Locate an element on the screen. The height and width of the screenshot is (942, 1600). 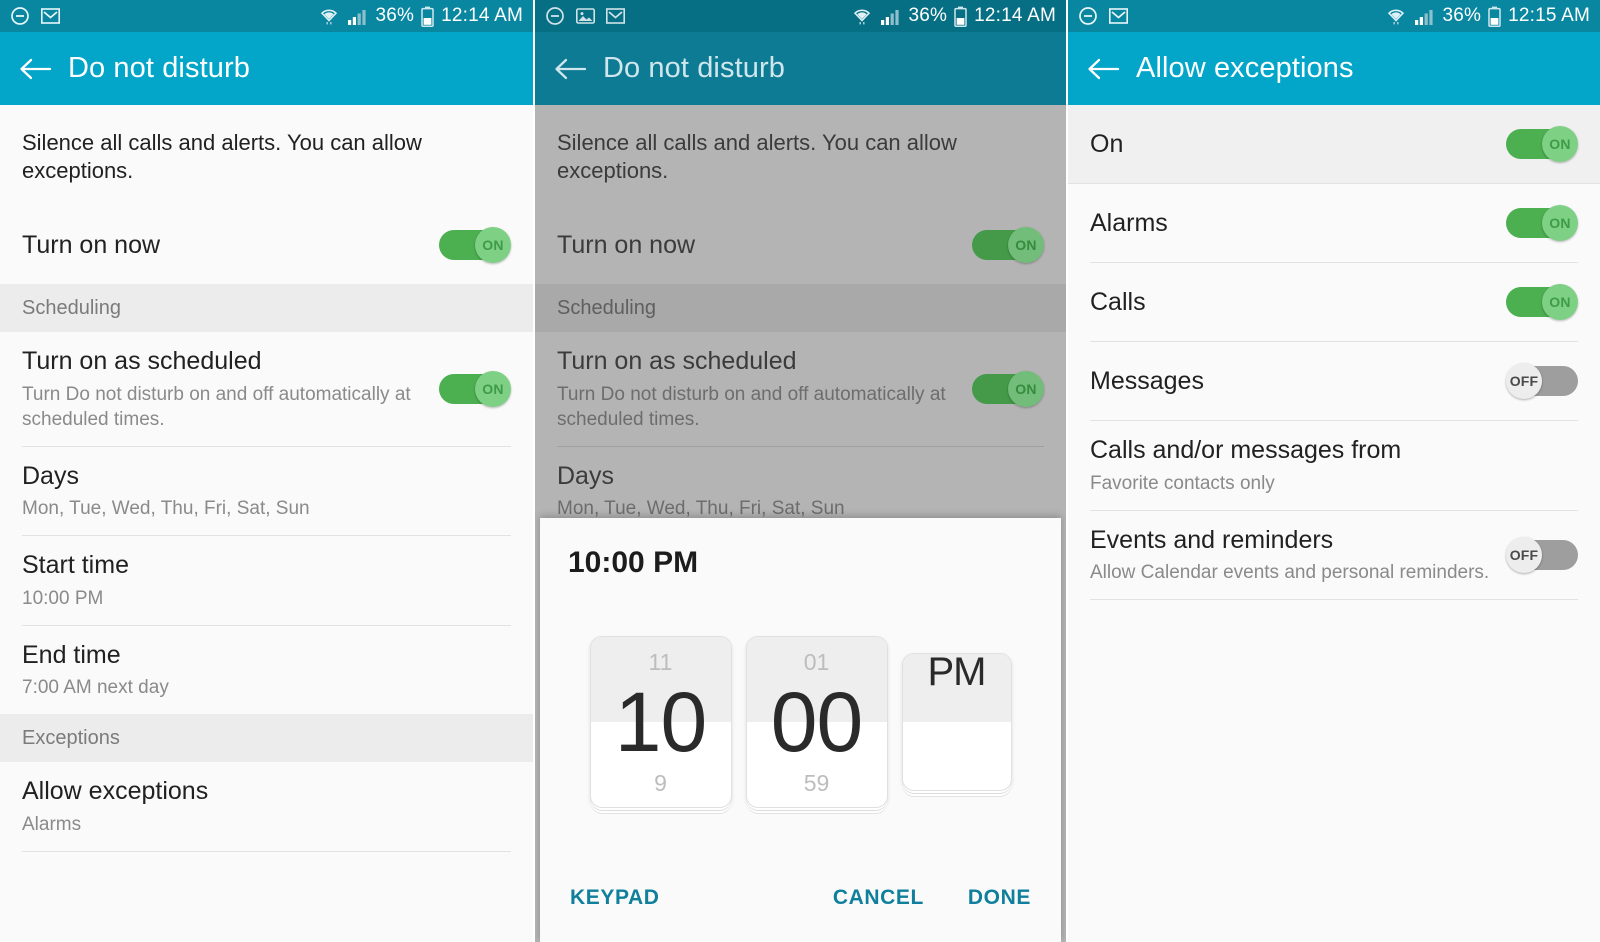
ampm-inner: PM is located at coordinates (957, 673).